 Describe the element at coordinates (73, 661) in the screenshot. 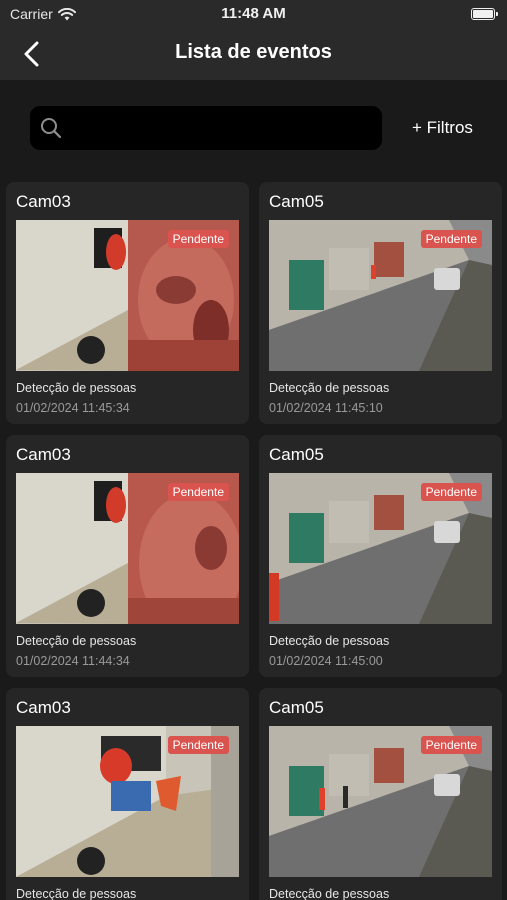

I see `event-datetime: 01/02/2024 11:44:34` at that location.